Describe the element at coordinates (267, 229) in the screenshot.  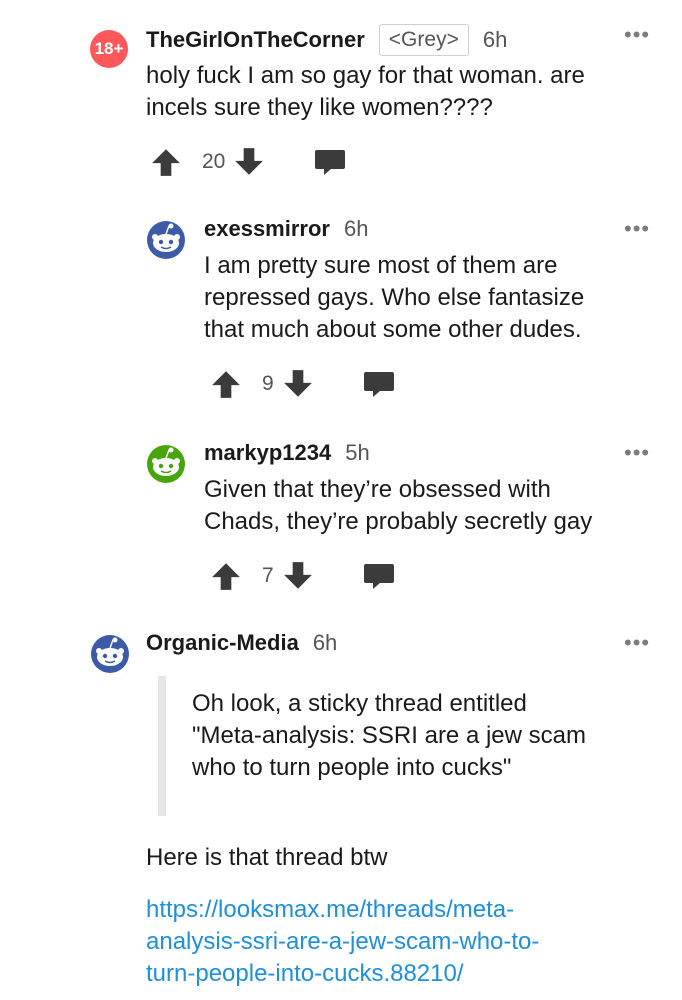
I see `username: exessmirror` at that location.